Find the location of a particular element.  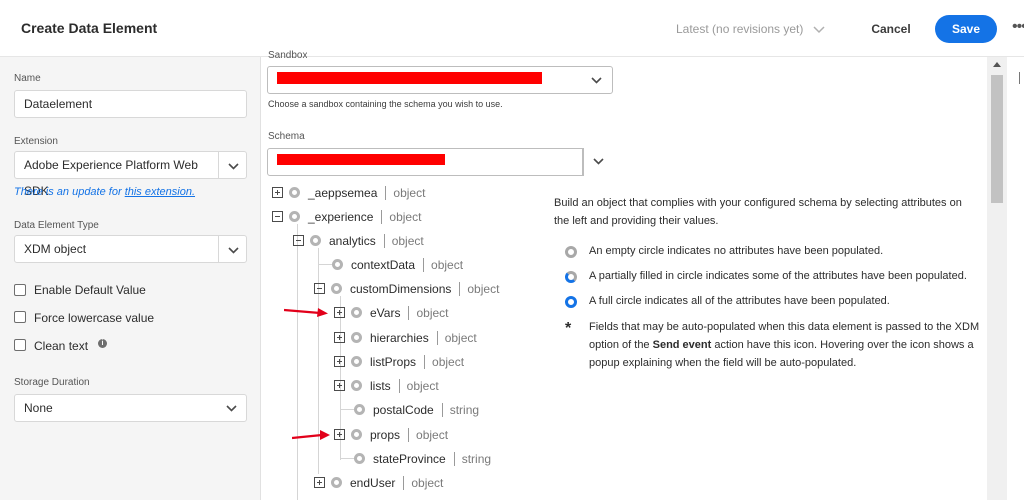

tree-node-customdimensions: customDimensions object is located at coordinates (406, 290).